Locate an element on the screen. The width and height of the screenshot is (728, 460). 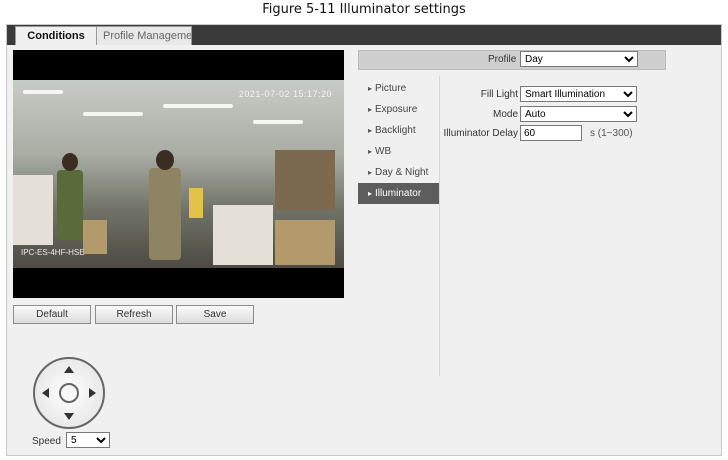
mode-select: AutoManualOff is located at coordinates (578, 114).